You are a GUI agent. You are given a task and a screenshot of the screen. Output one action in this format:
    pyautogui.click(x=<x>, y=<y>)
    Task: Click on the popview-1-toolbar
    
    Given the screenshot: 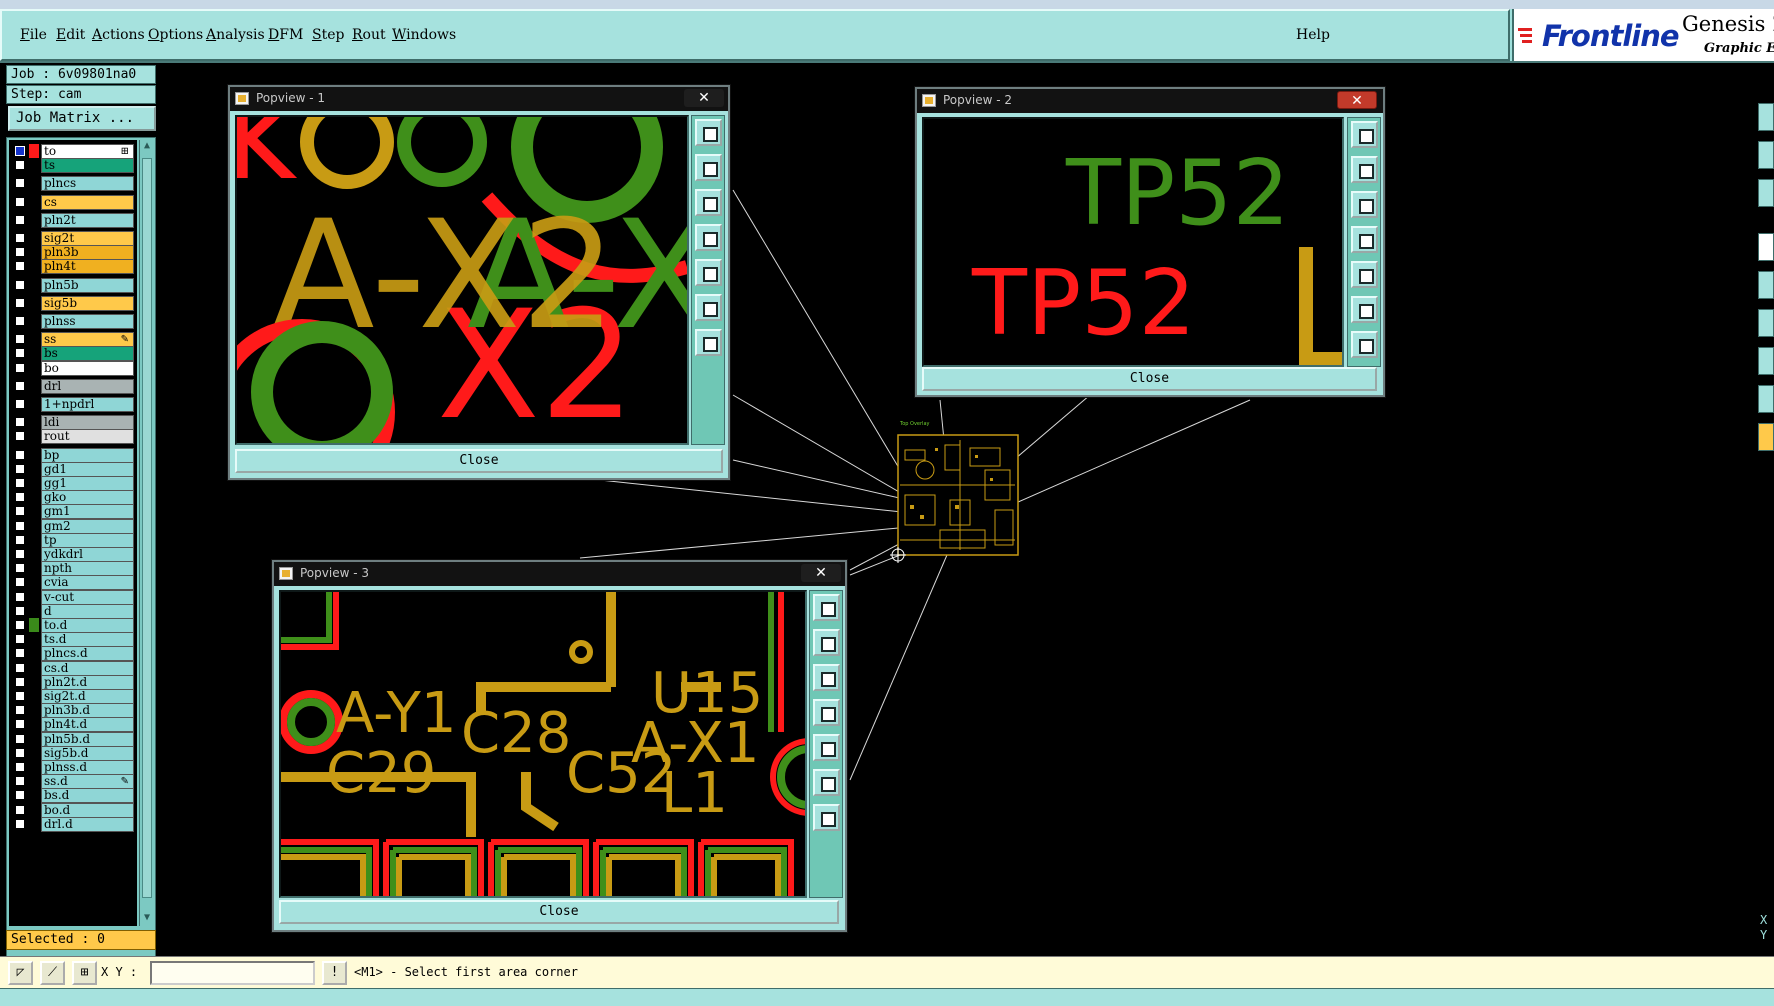 What is the action you would take?
    pyautogui.click(x=708, y=280)
    